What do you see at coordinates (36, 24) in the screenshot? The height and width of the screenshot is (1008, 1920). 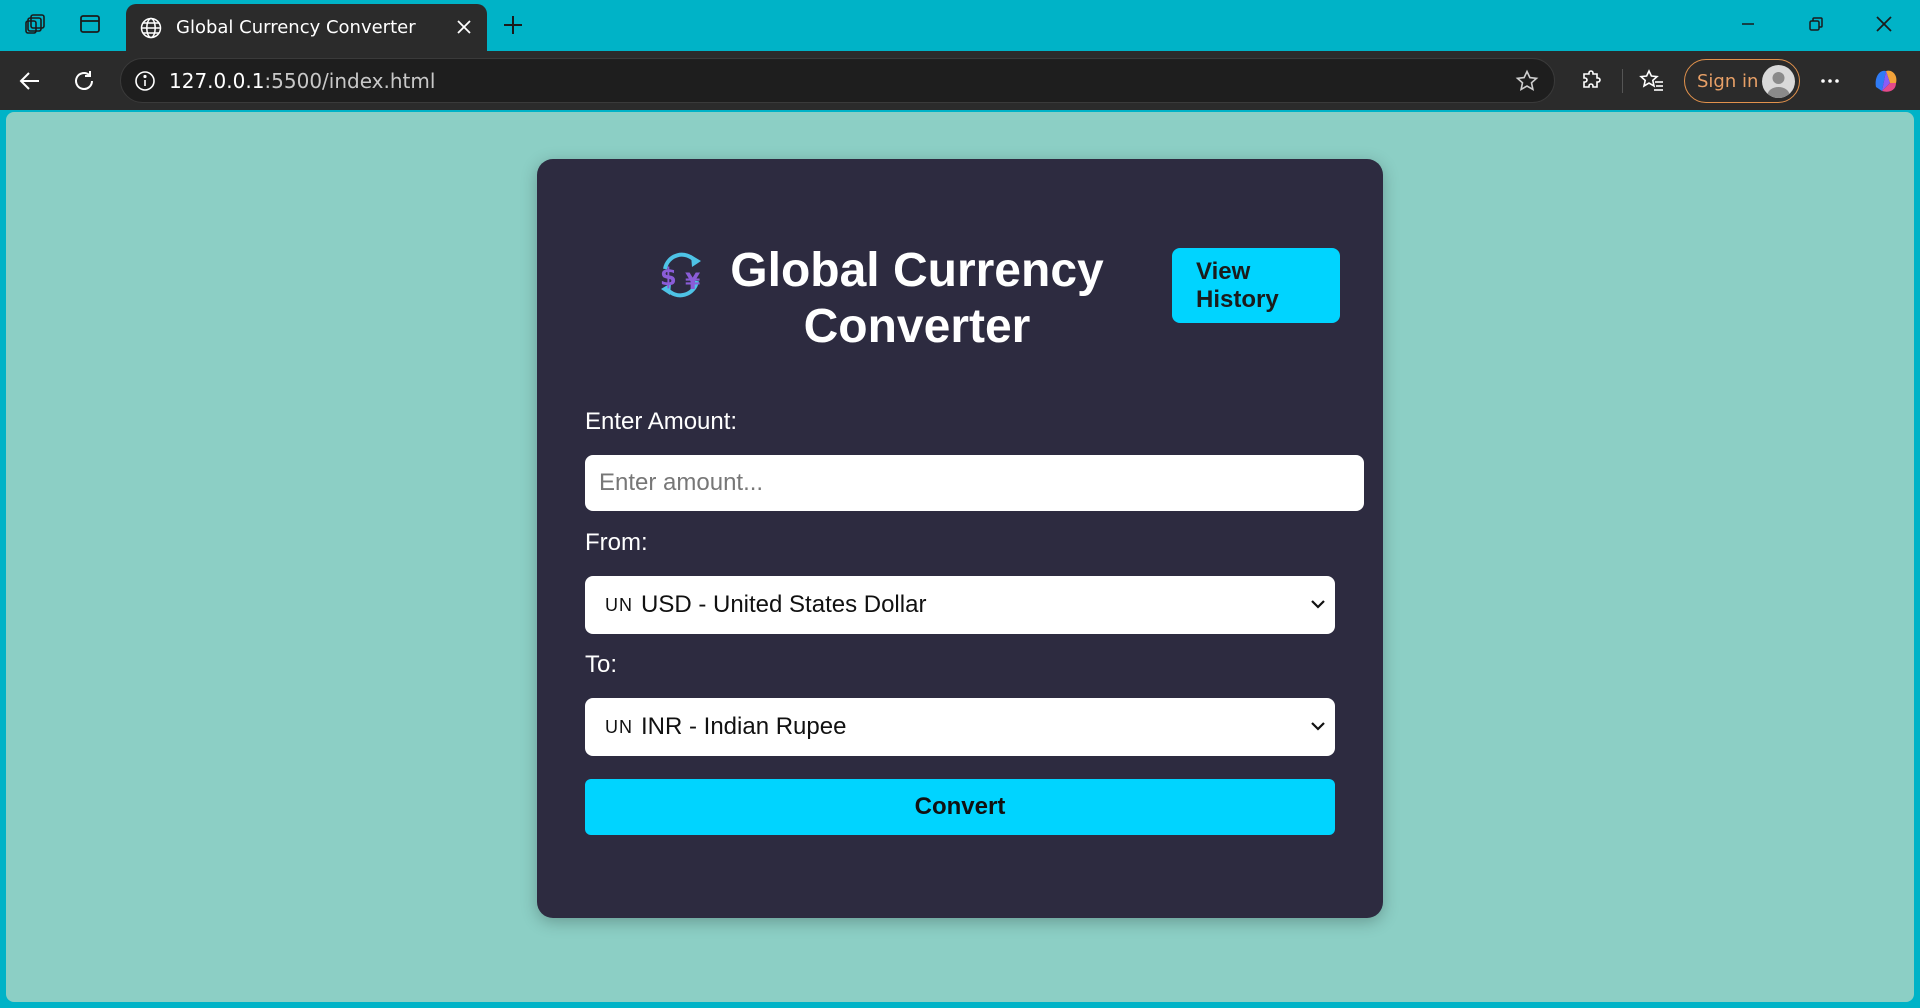 I see `workspaces-icon` at bounding box center [36, 24].